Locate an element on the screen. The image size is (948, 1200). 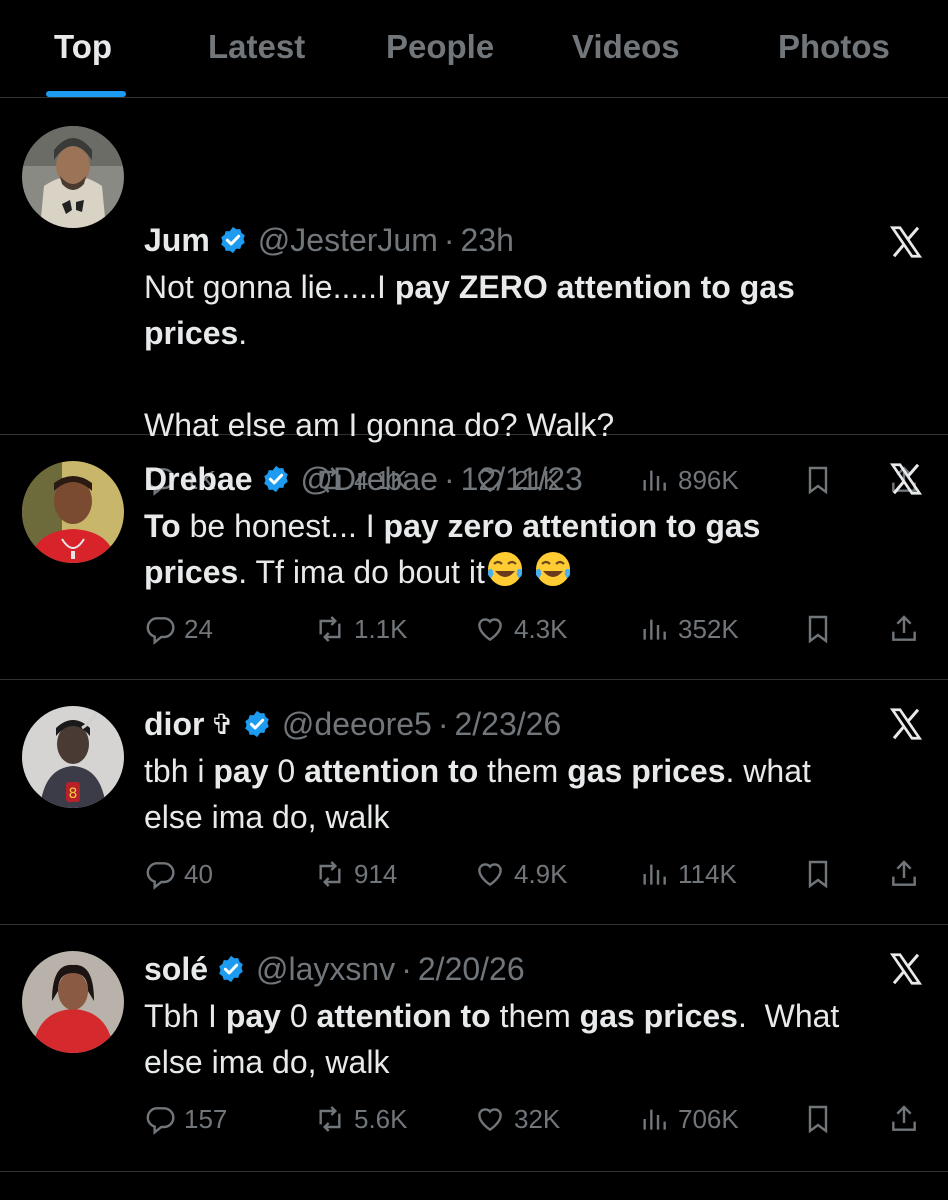
display-name: Jum is located at coordinates (177, 240).